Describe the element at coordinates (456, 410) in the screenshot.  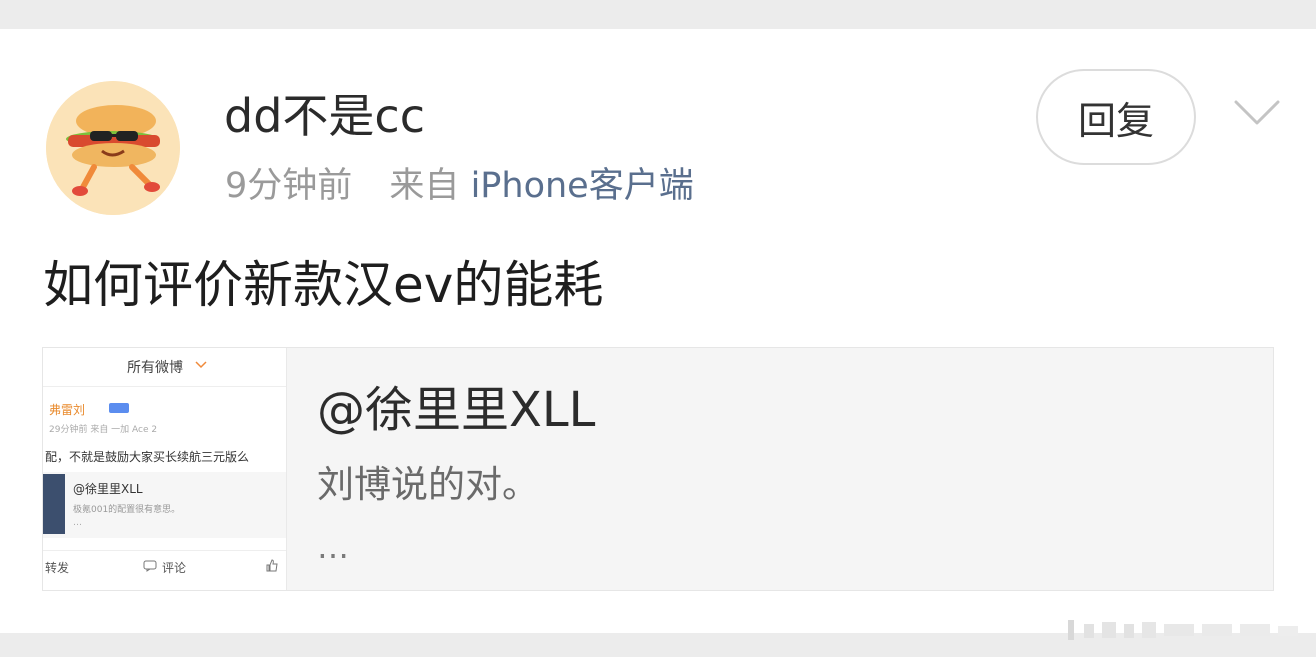
I see `quote-username: @徐里里XLL` at that location.